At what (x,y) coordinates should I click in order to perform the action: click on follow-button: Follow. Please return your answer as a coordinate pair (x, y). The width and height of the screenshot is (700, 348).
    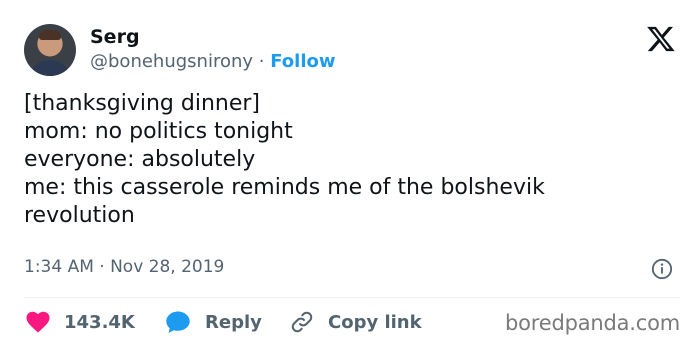
    Looking at the image, I should click on (302, 61).